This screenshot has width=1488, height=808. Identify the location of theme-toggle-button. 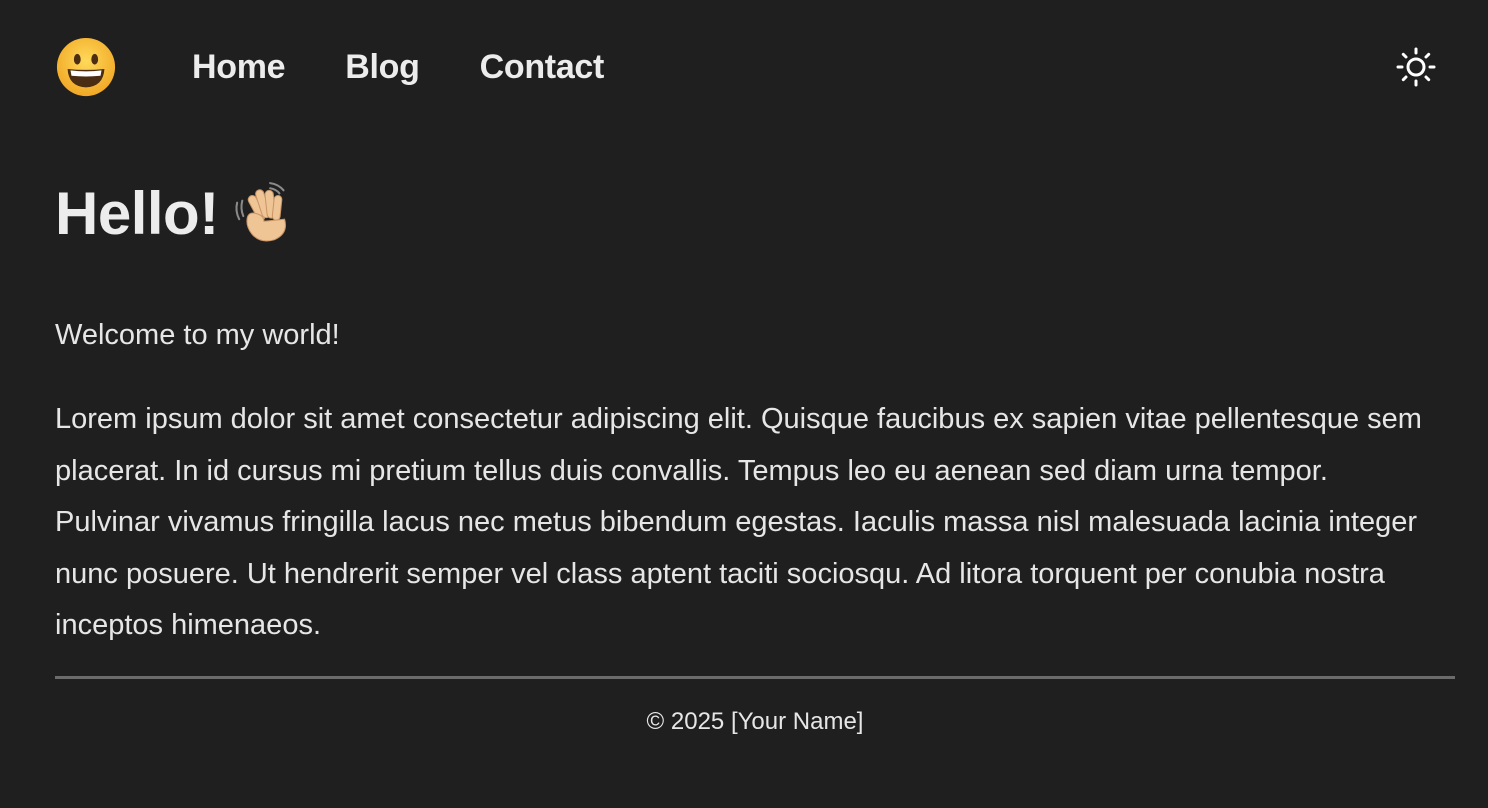
(1416, 67).